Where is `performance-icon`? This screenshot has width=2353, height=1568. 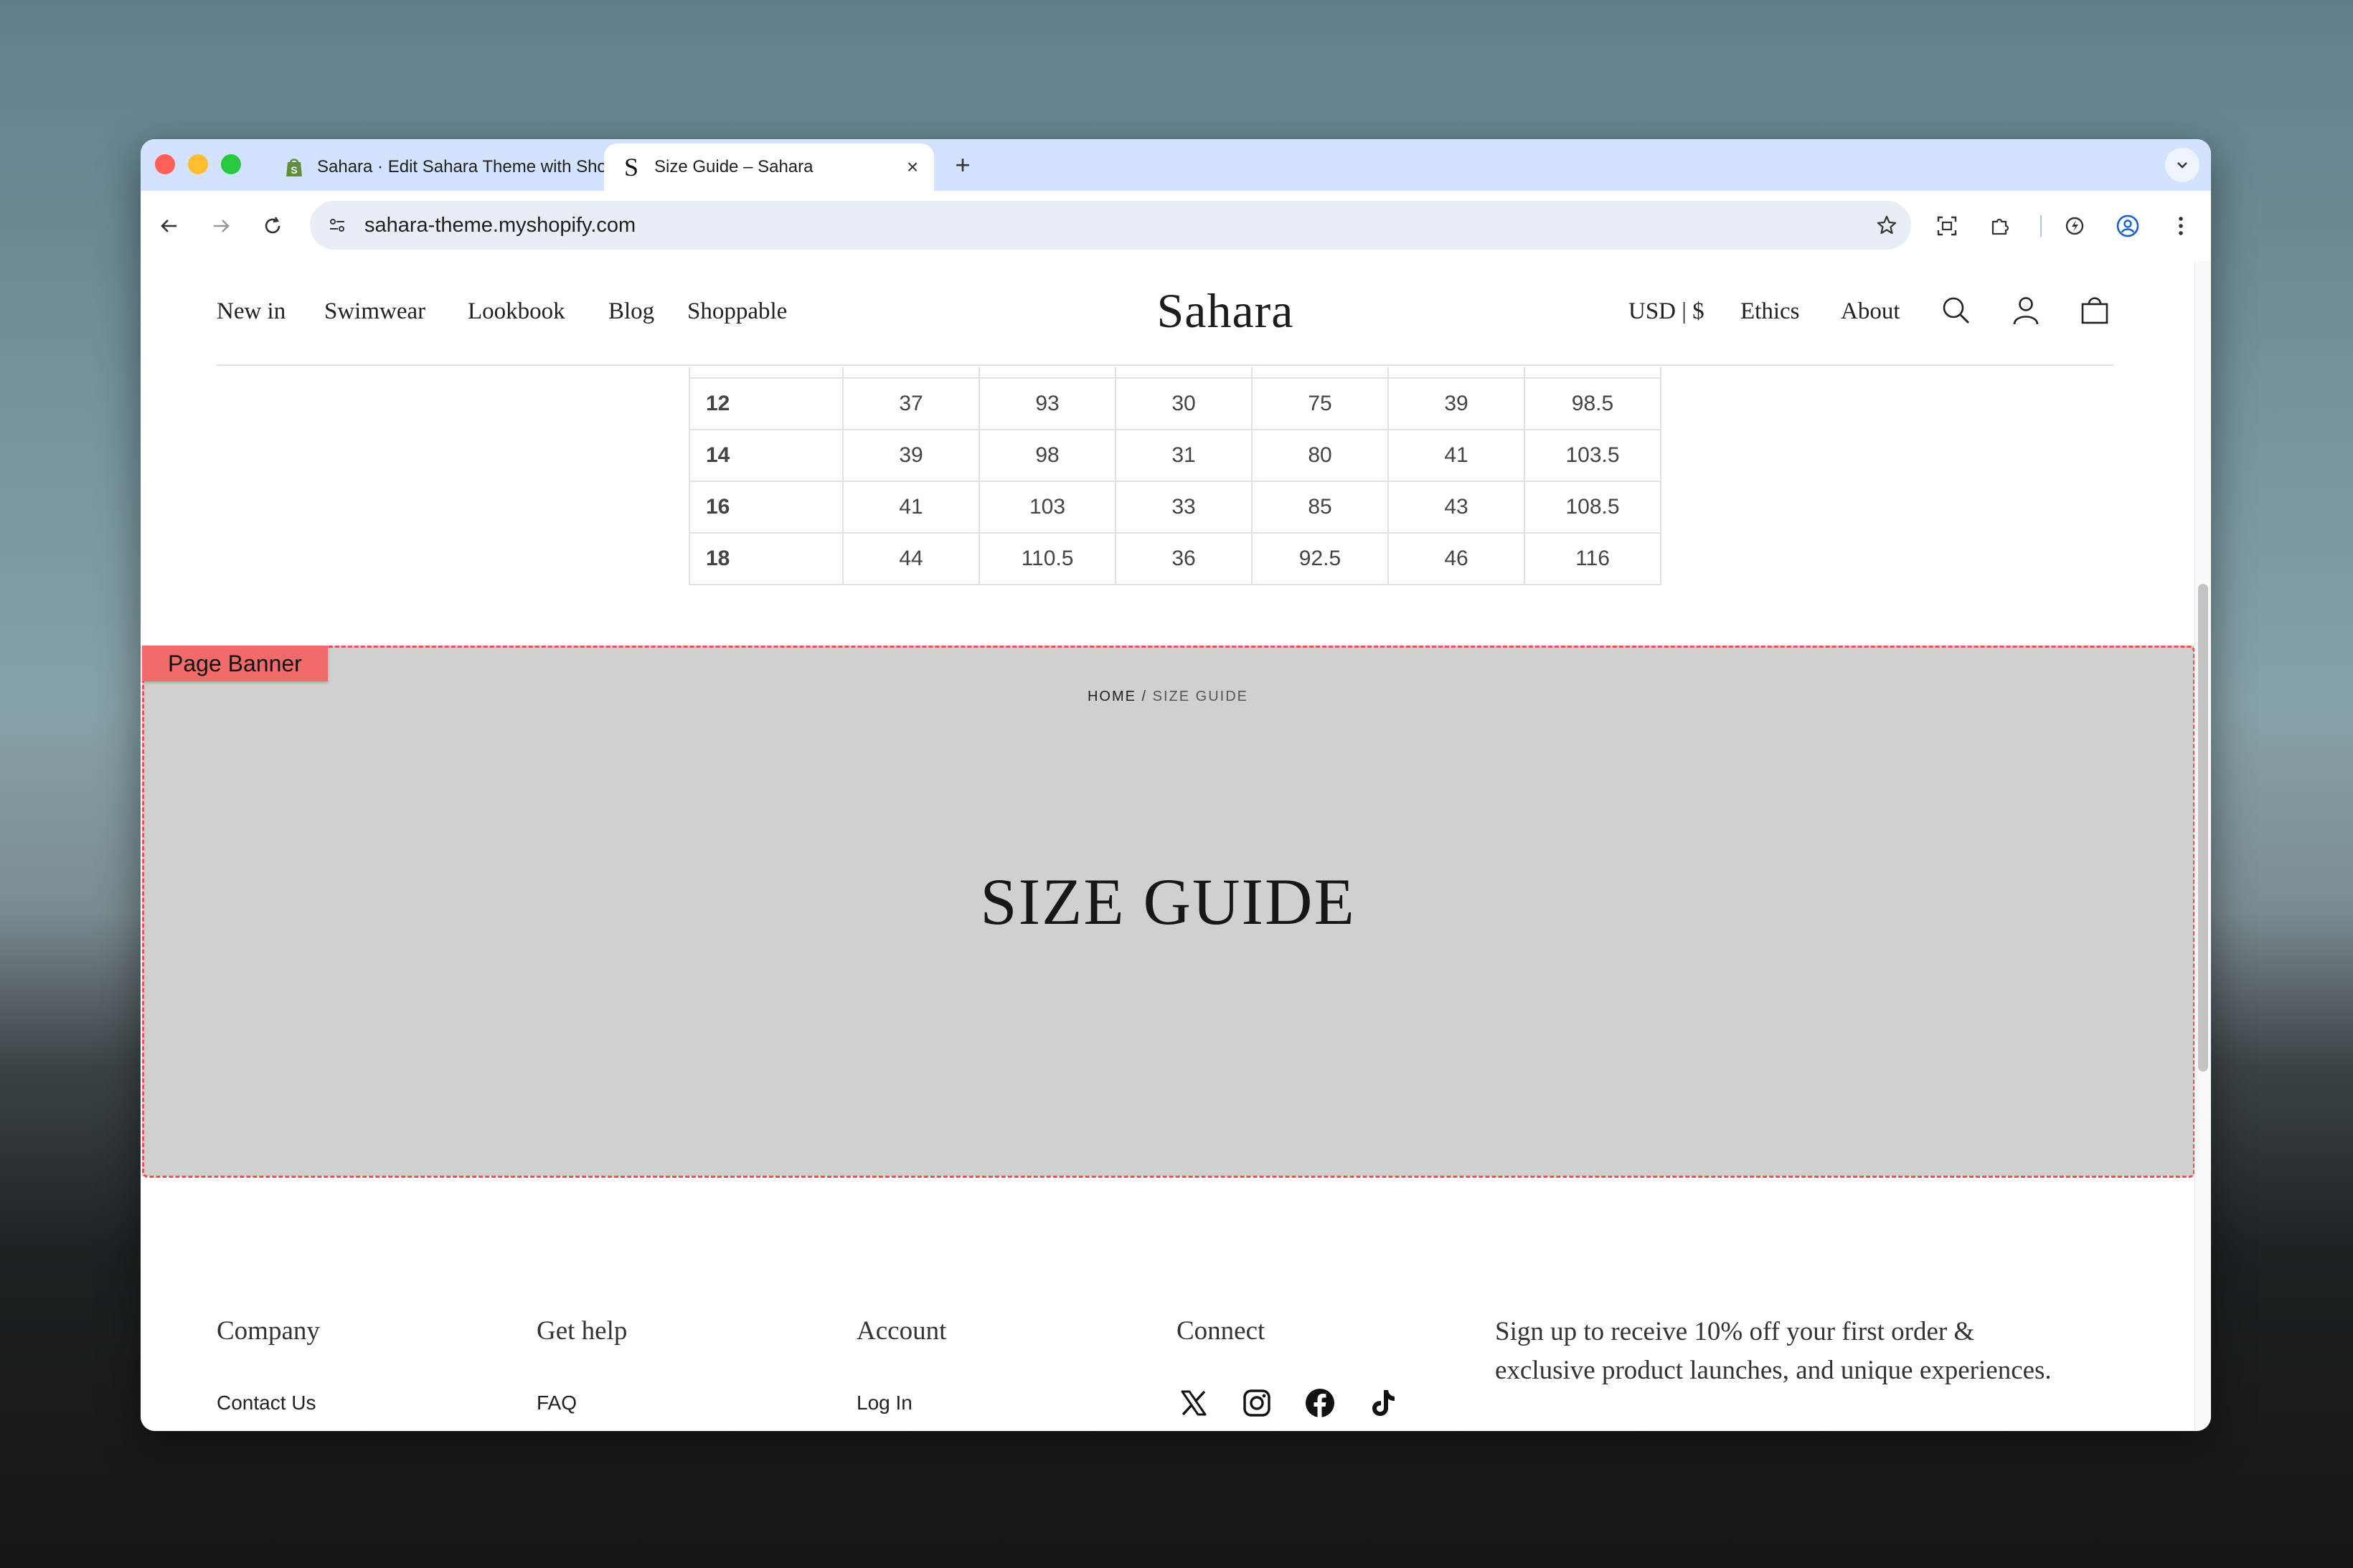
performance-icon is located at coordinates (2074, 226).